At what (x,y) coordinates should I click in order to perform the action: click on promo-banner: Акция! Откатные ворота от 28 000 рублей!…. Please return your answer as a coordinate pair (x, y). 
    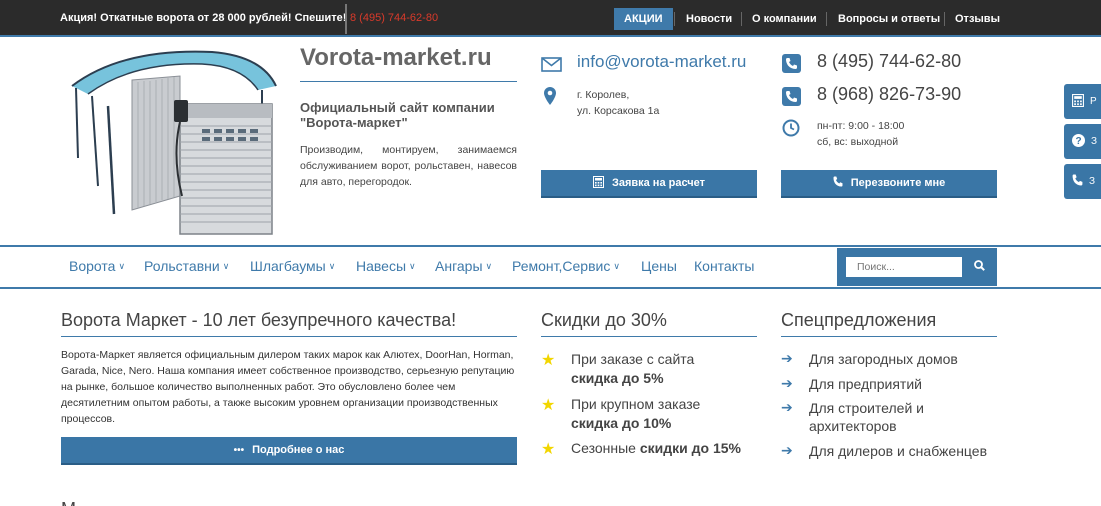
    Looking at the image, I should click on (203, 18).